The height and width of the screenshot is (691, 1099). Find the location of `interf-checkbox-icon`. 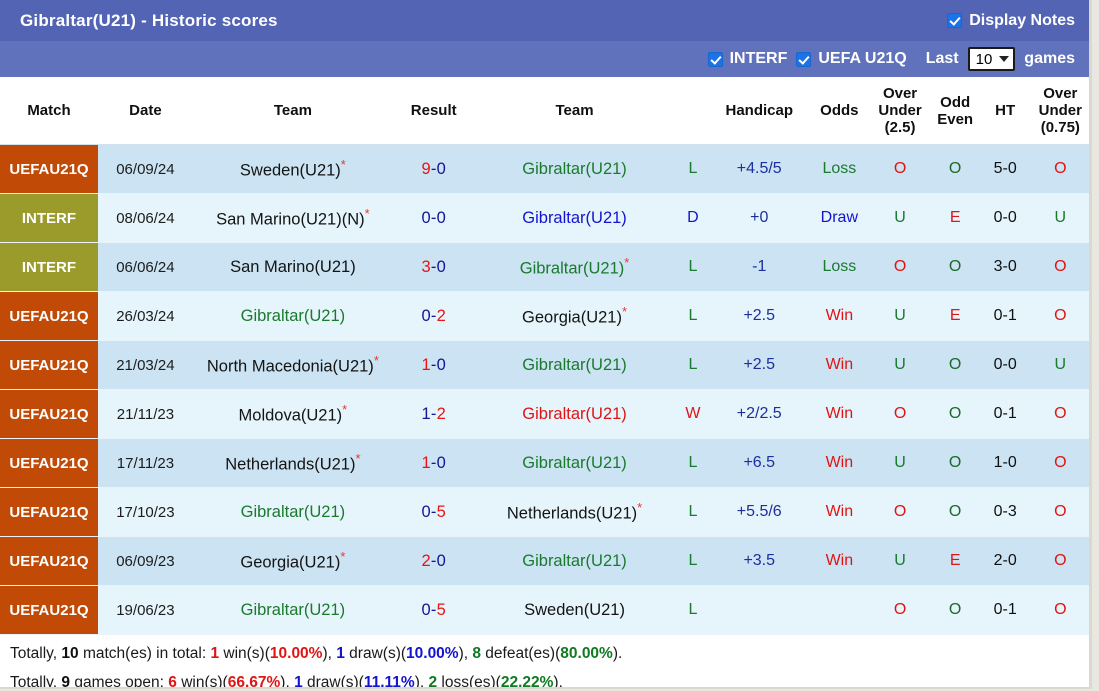

interf-checkbox-icon is located at coordinates (715, 59).